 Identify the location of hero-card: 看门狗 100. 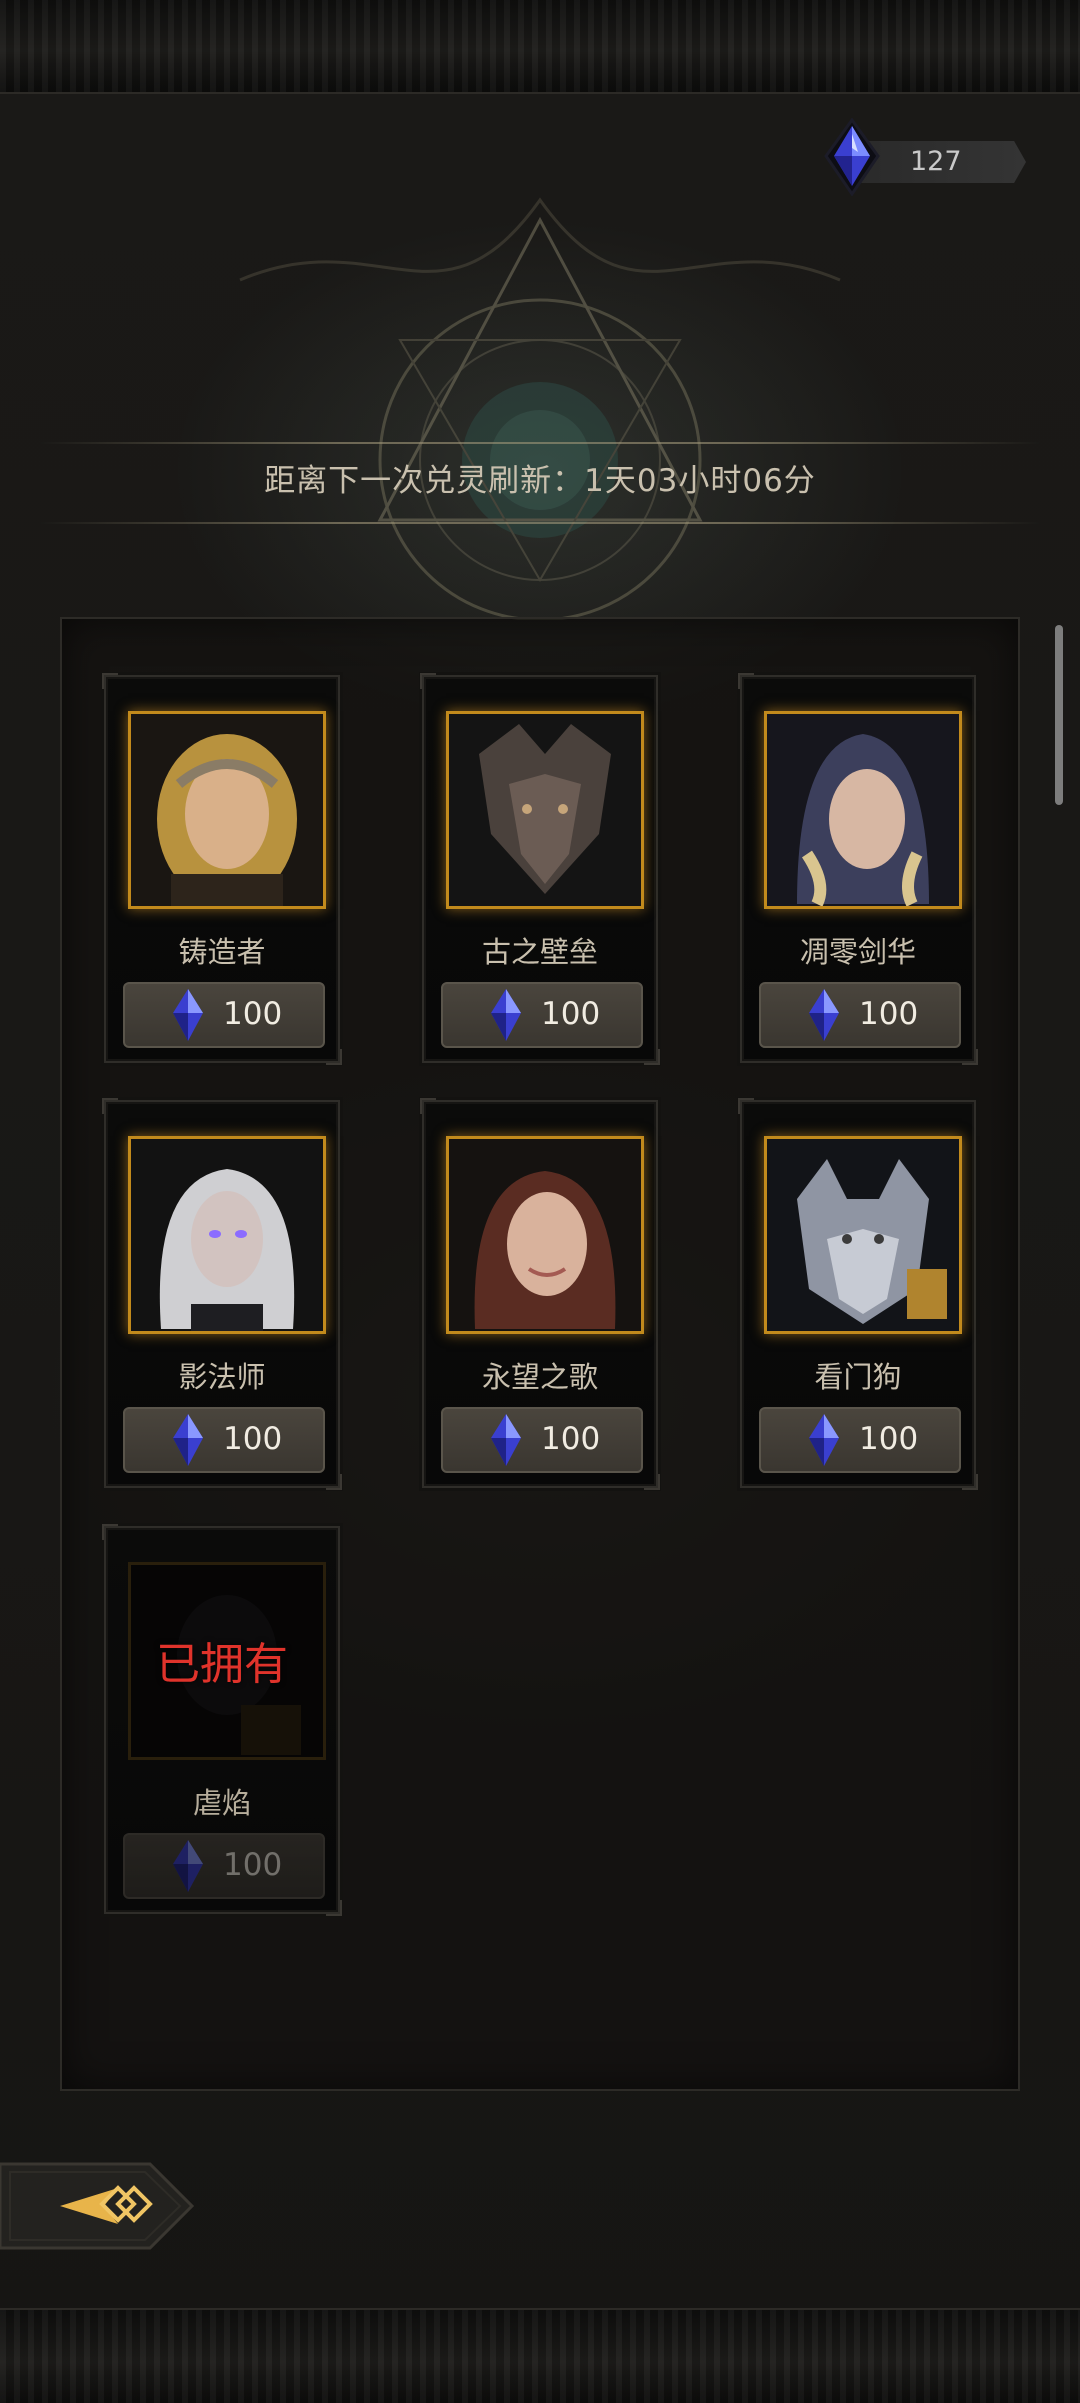
(858, 1294).